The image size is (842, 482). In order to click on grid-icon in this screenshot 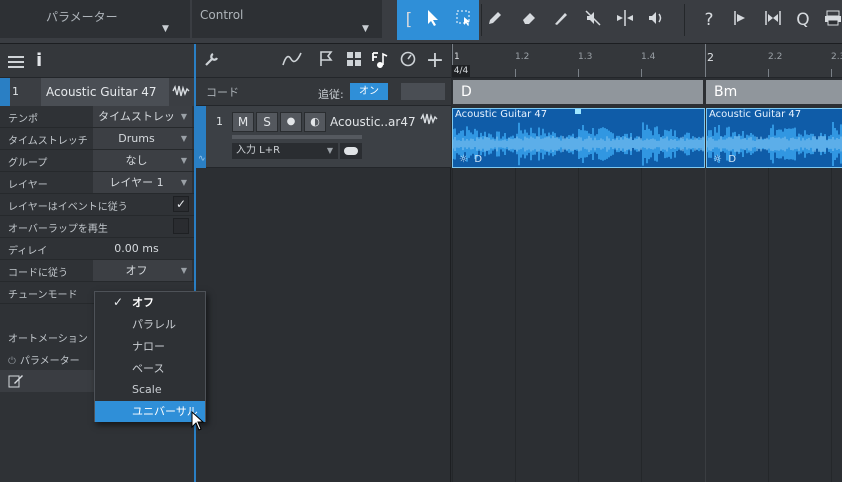, I will do `click(354, 61)`.